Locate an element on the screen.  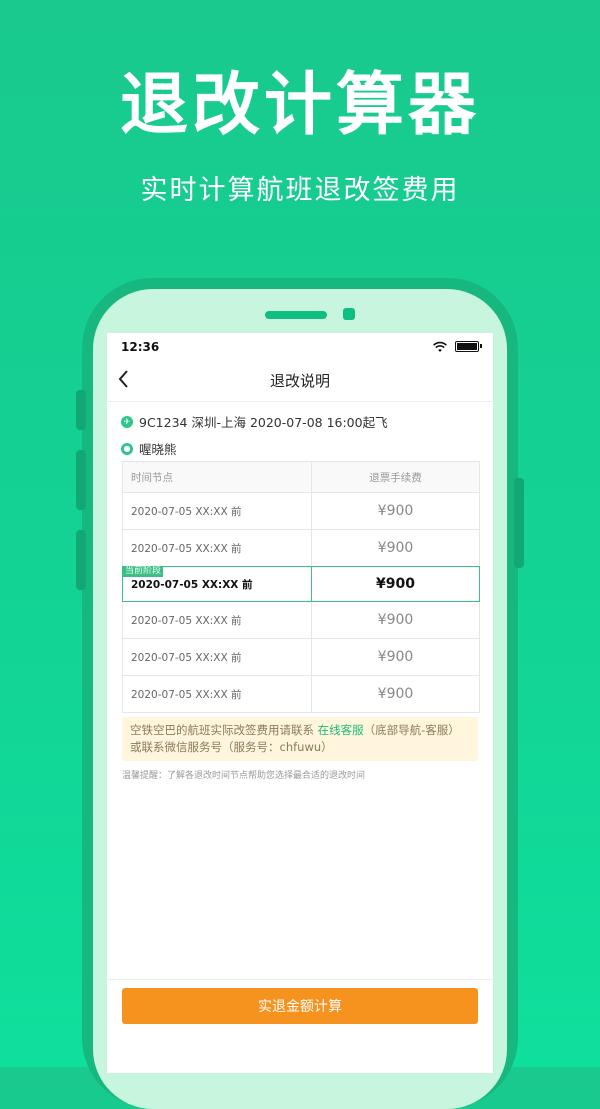
flight-row: ✈ 9C1234 深圳-上海 2020-07-08 16:00起飞 is located at coordinates (254, 421).